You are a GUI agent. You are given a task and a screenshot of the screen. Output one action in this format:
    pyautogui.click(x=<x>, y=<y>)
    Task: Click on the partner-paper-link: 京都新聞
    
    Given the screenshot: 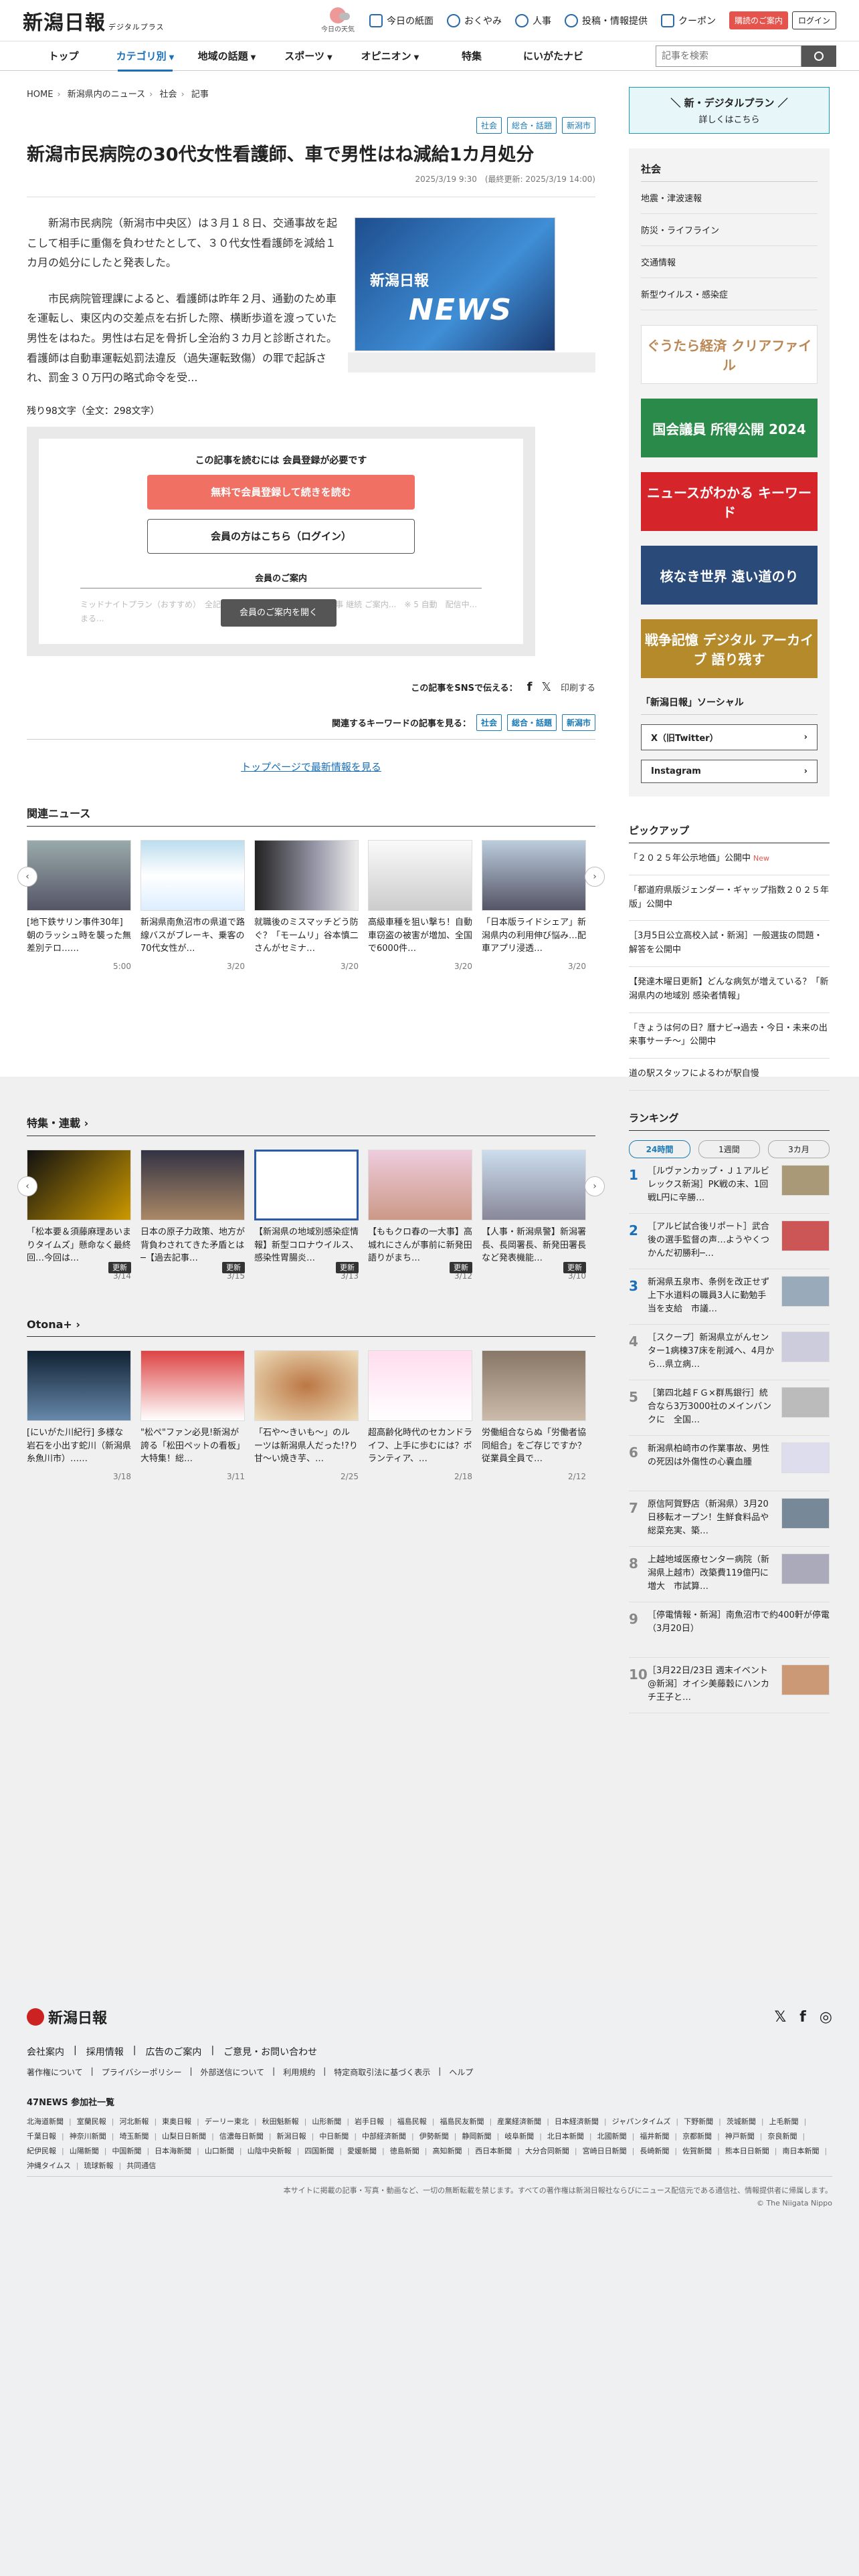 What is the action you would take?
    pyautogui.click(x=697, y=2136)
    